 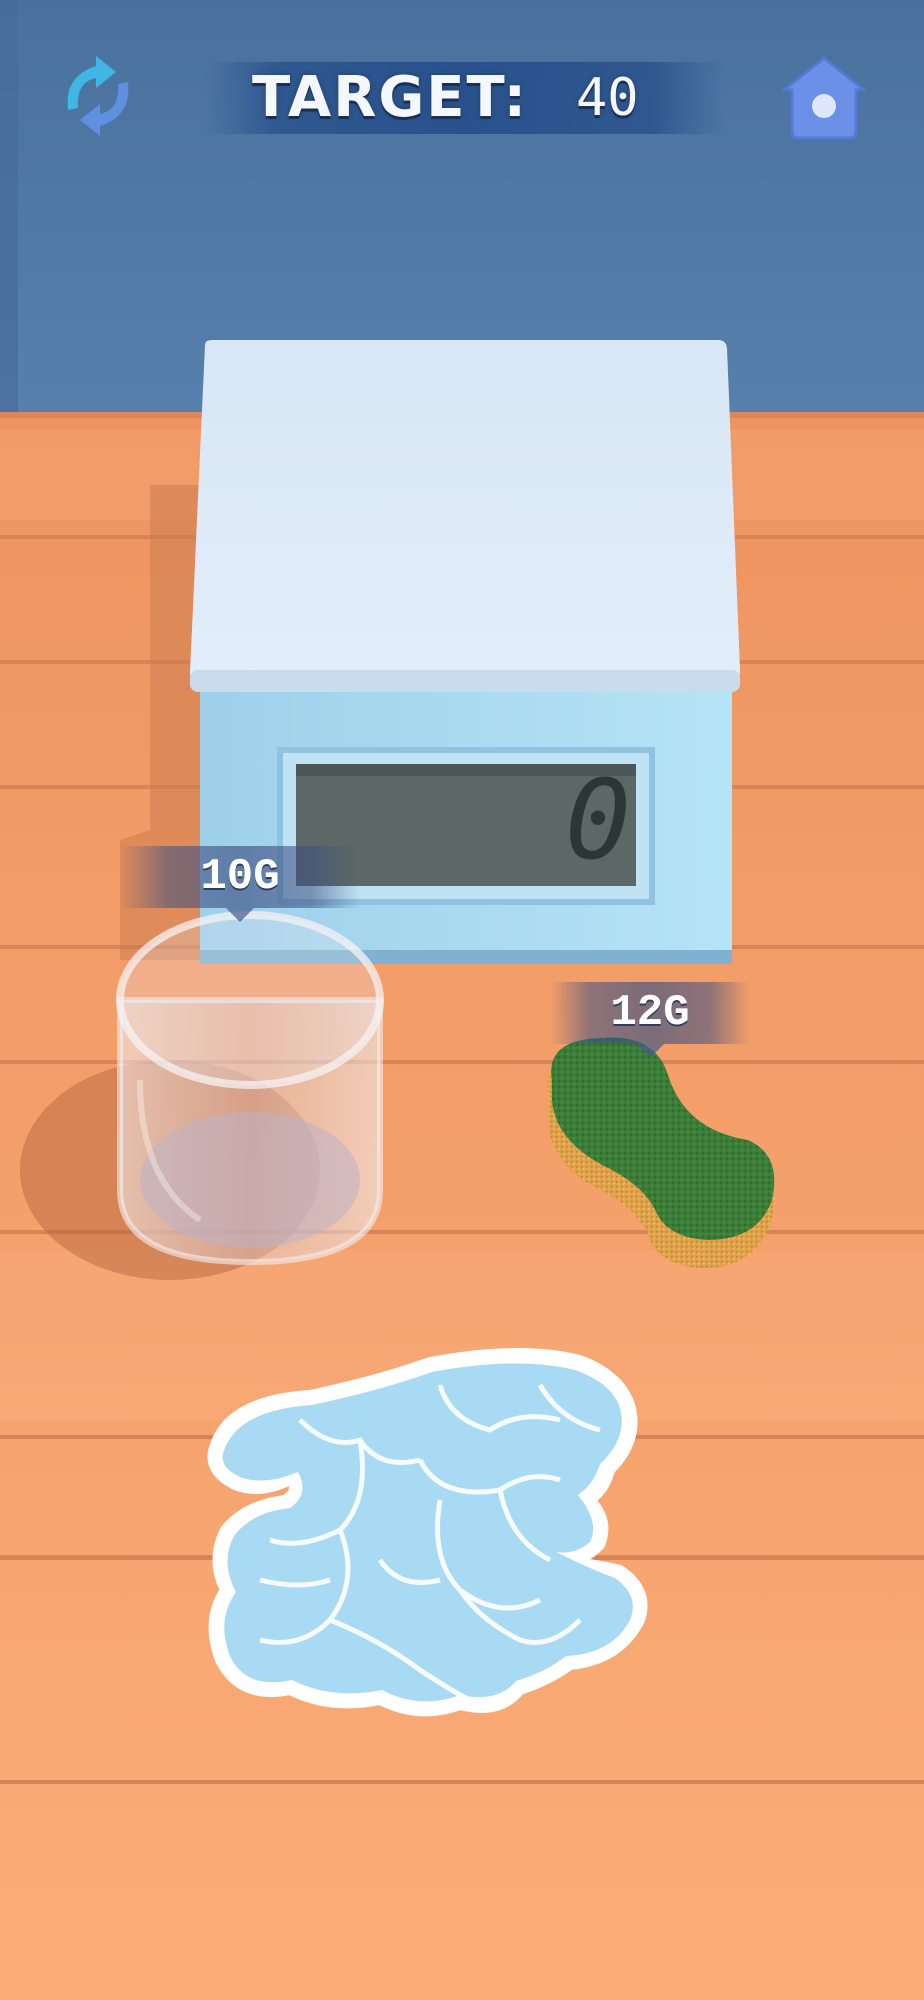 What do you see at coordinates (662, 1152) in the screenshot?
I see `sponge-hitarea` at bounding box center [662, 1152].